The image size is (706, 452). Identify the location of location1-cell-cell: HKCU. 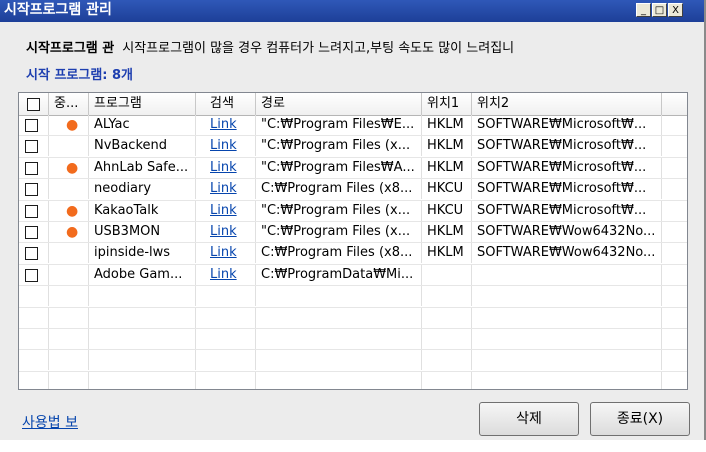
(447, 210).